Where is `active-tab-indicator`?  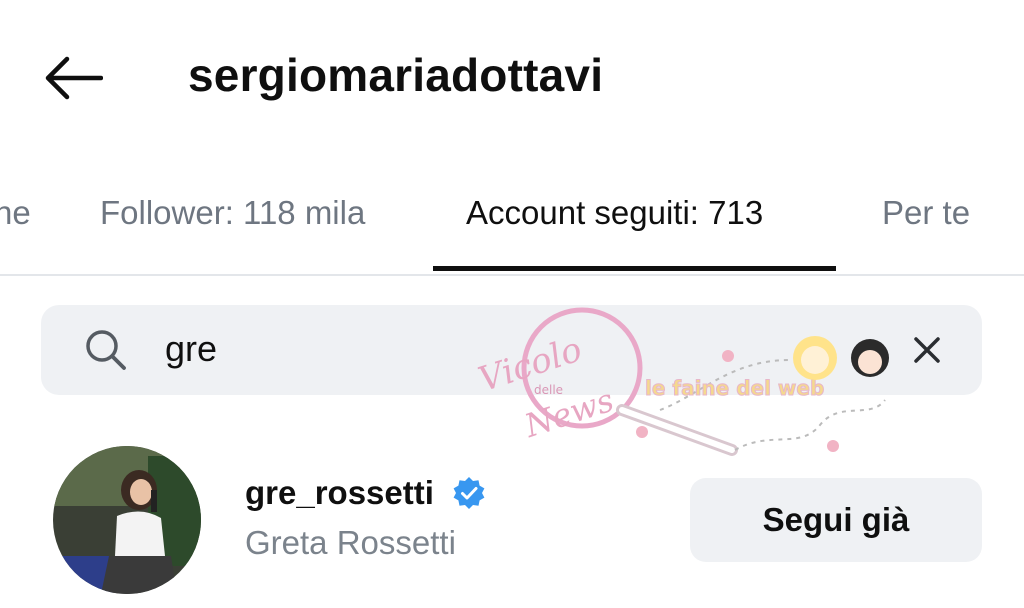 active-tab-indicator is located at coordinates (634, 268).